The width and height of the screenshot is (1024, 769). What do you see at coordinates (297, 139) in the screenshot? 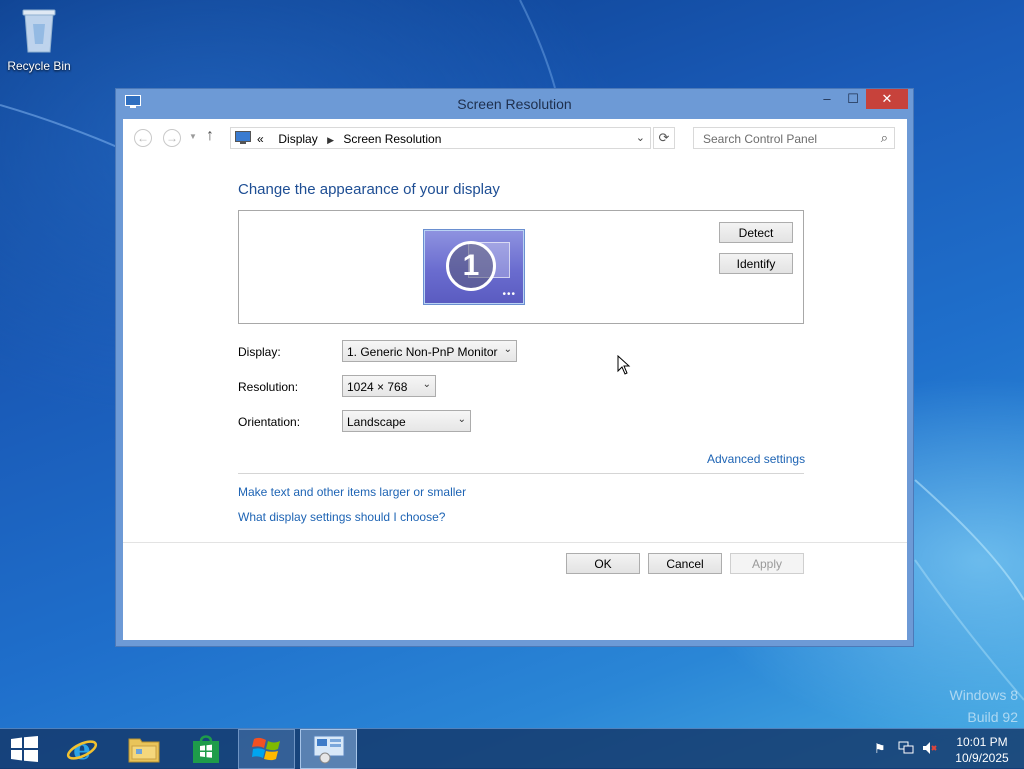
I see `breadcrumb-display: Display` at bounding box center [297, 139].